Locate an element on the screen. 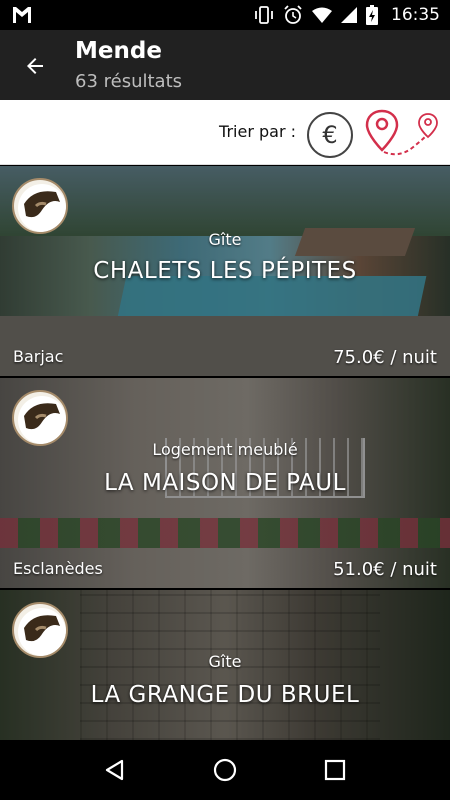 The image size is (450, 800). sort-bar: Trier par : € is located at coordinates (225, 132).